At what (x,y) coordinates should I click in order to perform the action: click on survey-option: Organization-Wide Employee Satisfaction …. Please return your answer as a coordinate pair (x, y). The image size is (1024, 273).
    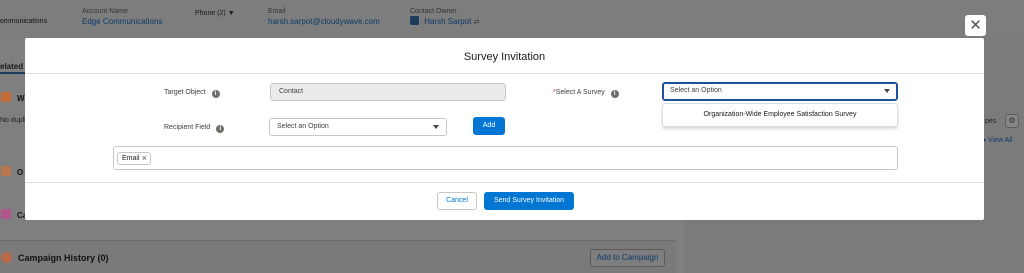
    Looking at the image, I should click on (780, 115).